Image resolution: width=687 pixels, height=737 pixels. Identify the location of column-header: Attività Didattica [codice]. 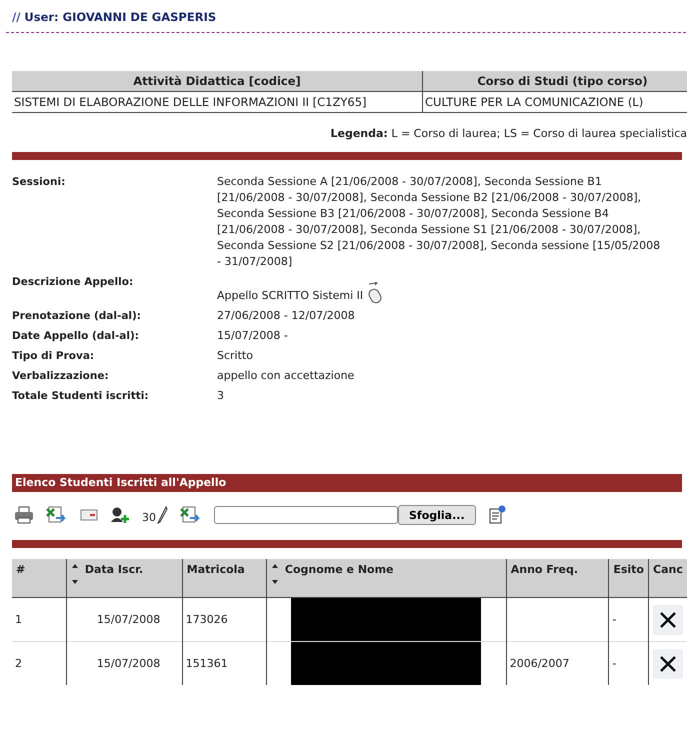
(217, 81).